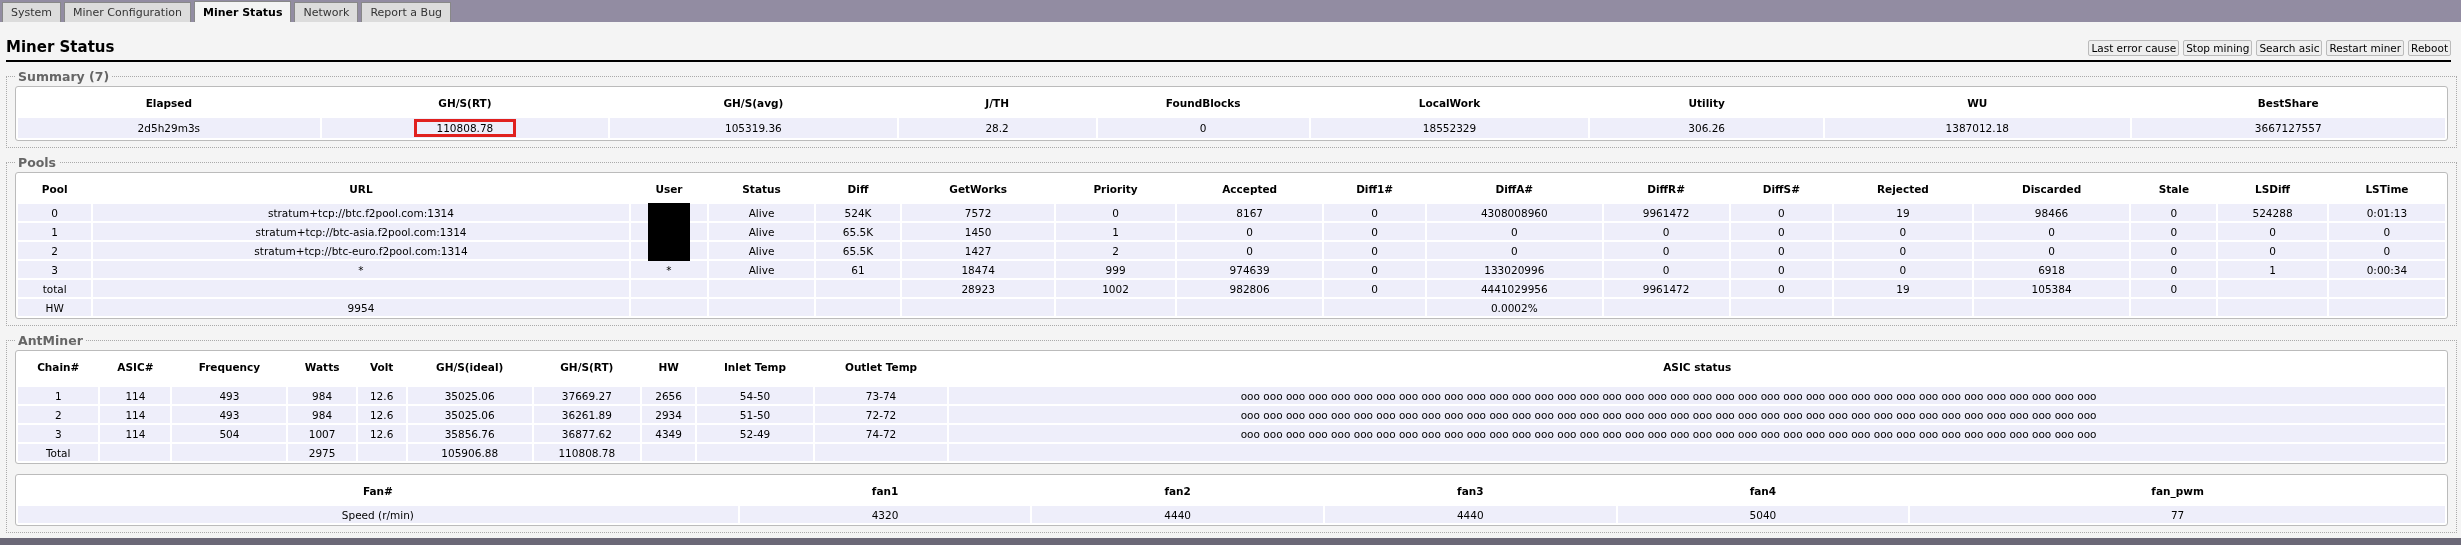 The width and height of the screenshot is (2461, 545). Describe the element at coordinates (881, 395) in the screenshot. I see `table-cell: 73-74` at that location.